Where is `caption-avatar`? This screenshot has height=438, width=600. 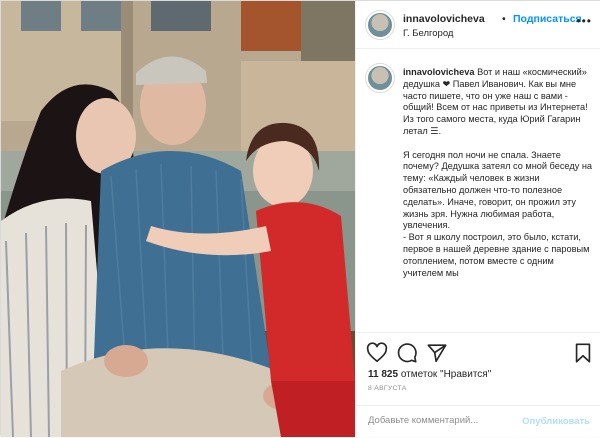
caption-avatar is located at coordinates (380, 78).